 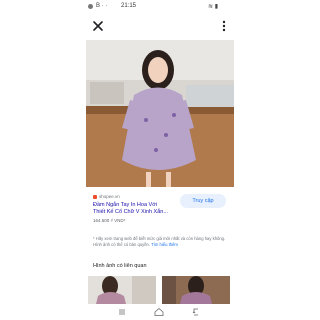 I want to click on recents-icon, so click(x=122, y=312).